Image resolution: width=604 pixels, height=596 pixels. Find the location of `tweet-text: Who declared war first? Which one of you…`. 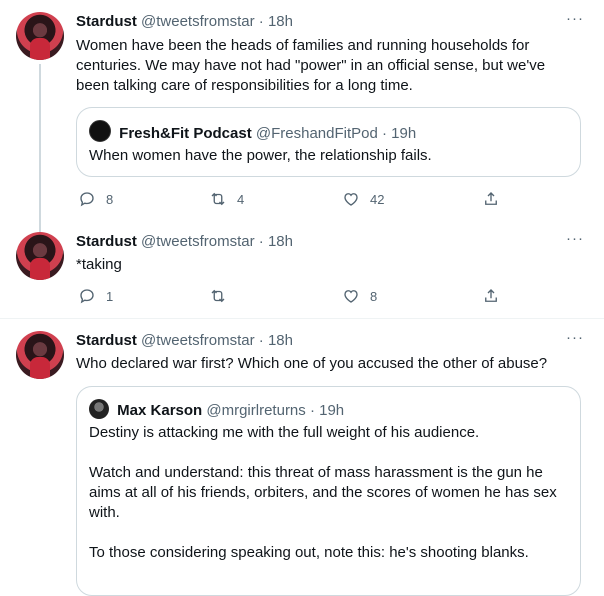

tweet-text: Who declared war first? Which one of you… is located at coordinates (312, 363).